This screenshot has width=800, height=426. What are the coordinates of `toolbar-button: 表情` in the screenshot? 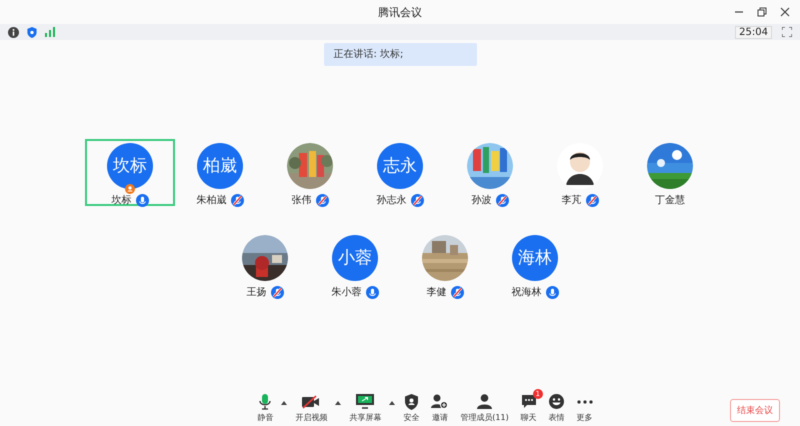 It's located at (556, 408).